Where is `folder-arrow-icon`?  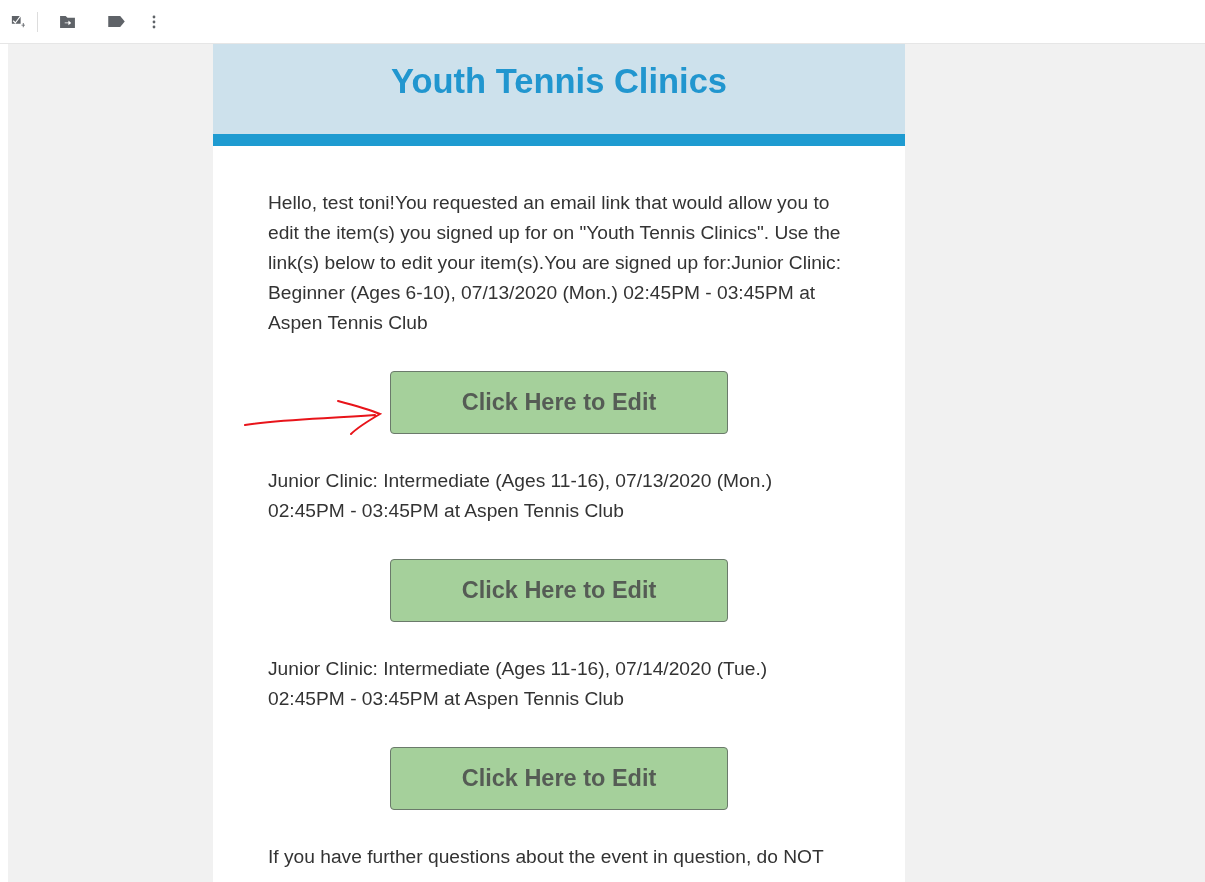 folder-arrow-icon is located at coordinates (67, 21).